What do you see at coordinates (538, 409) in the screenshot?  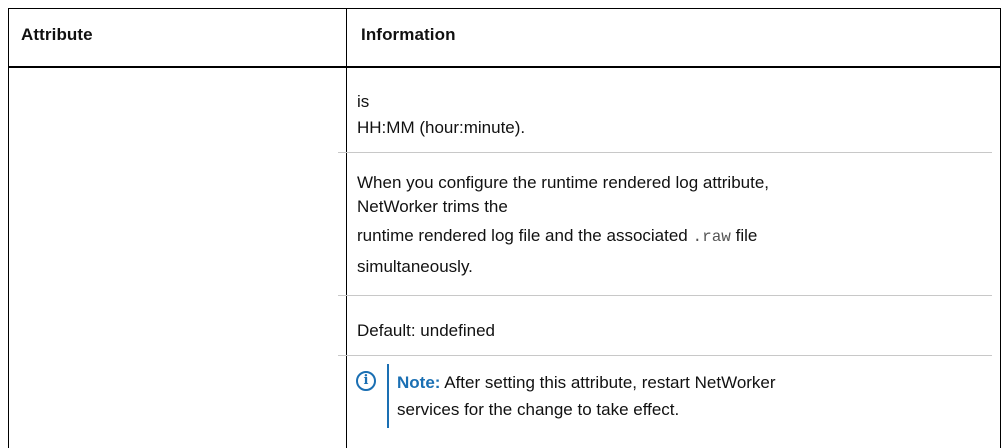 I see `note-line2: services for the change to take effect.` at bounding box center [538, 409].